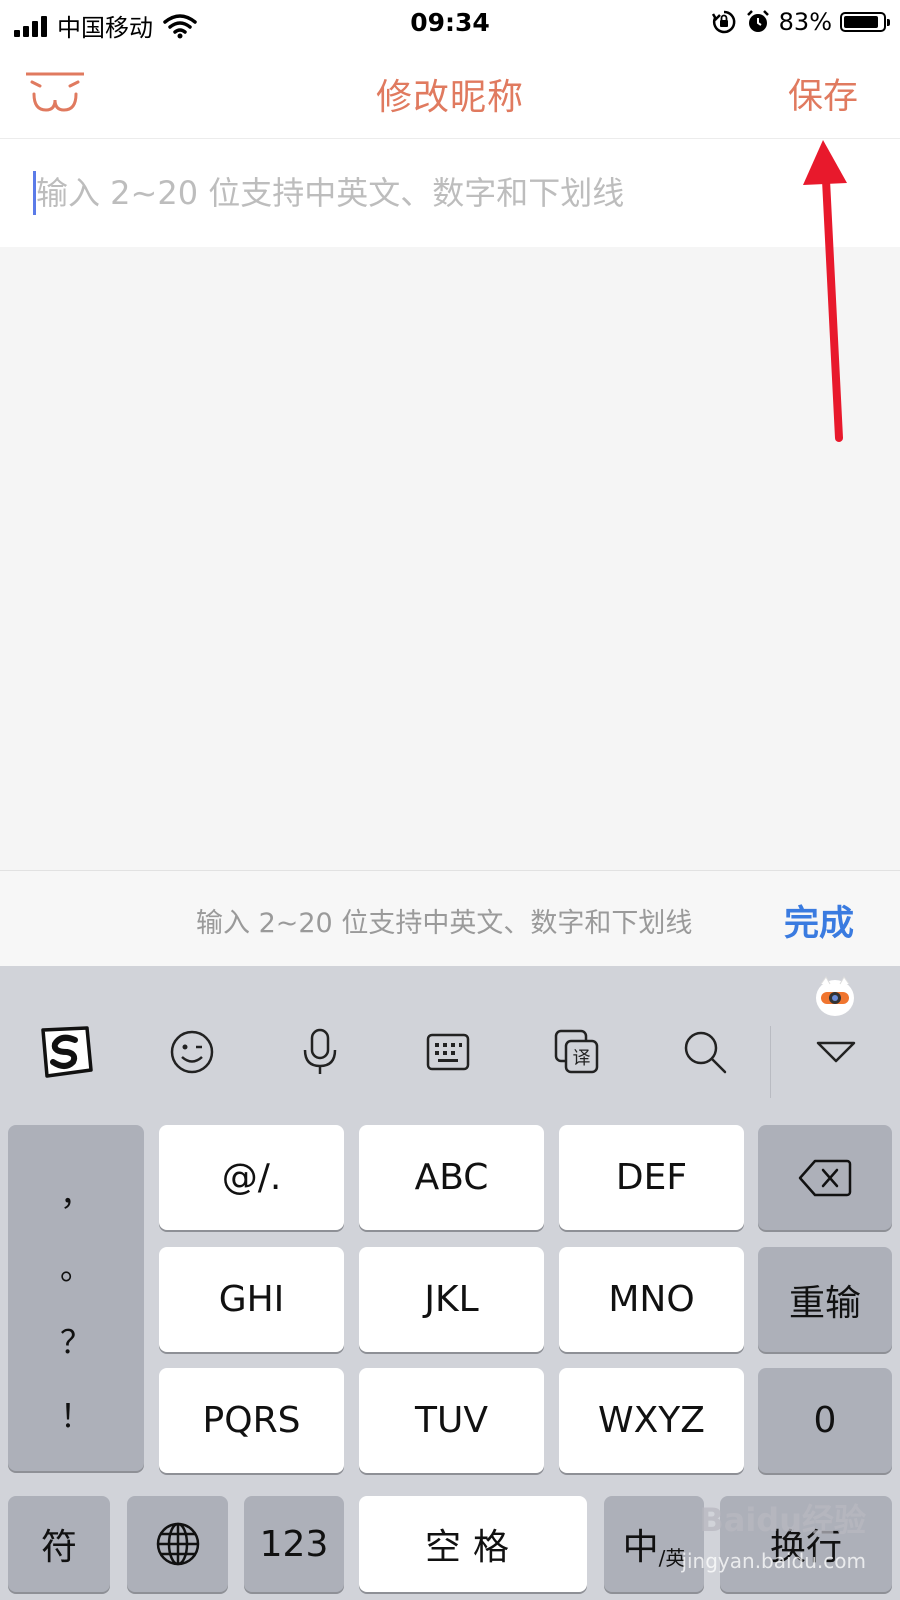 The image size is (900, 1600). Describe the element at coordinates (836, 1052) in the screenshot. I see `collapse-keyboard-icon` at that location.